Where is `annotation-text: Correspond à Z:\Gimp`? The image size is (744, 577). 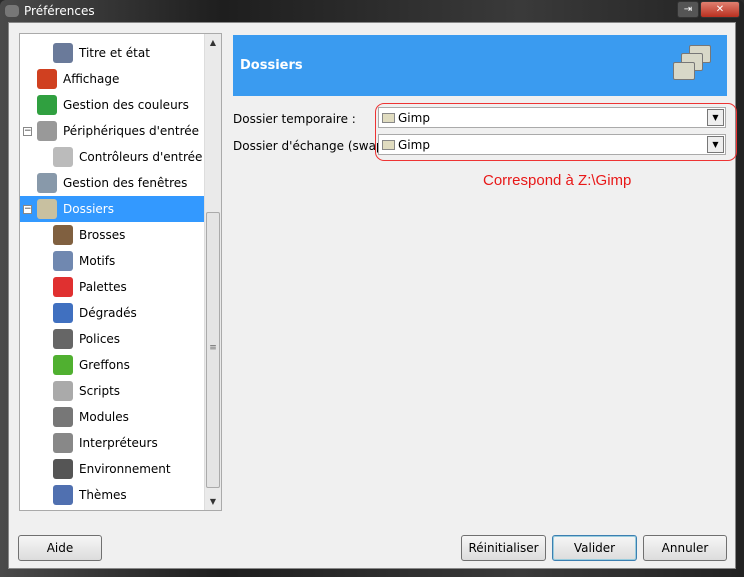 annotation-text: Correspond à Z:\Gimp is located at coordinates (557, 180).